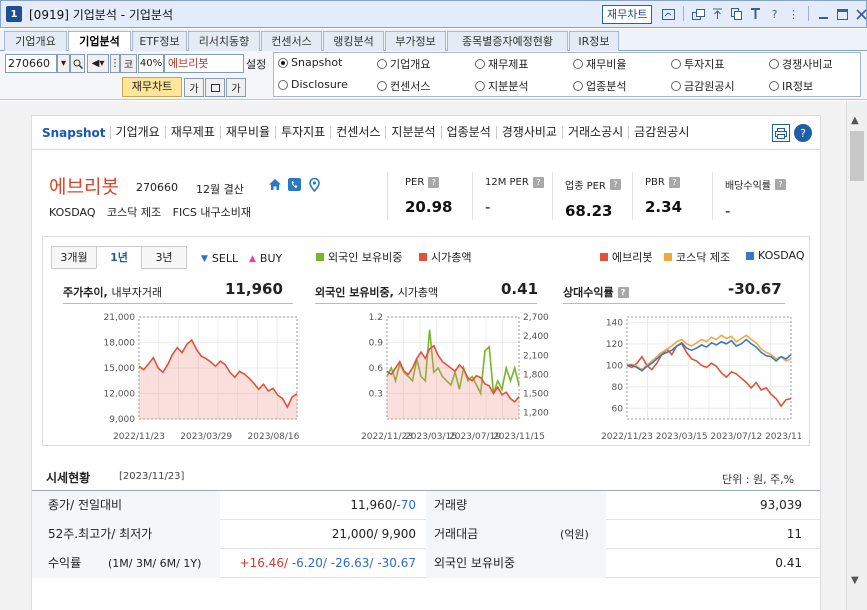  What do you see at coordinates (152, 87) in the screenshot?
I see `financial-chart-button: 재무차트` at bounding box center [152, 87].